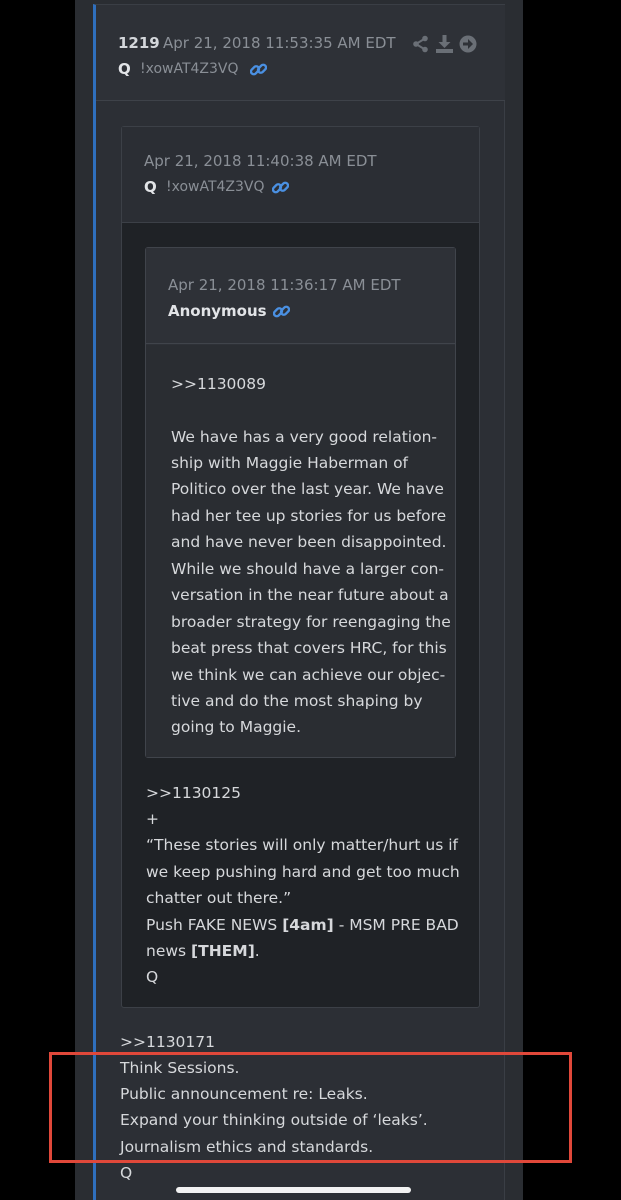 Image resolution: width=621 pixels, height=1200 pixels. Describe the element at coordinates (304, 437) in the screenshot. I see `body-line: We have has a very good relation-` at that location.